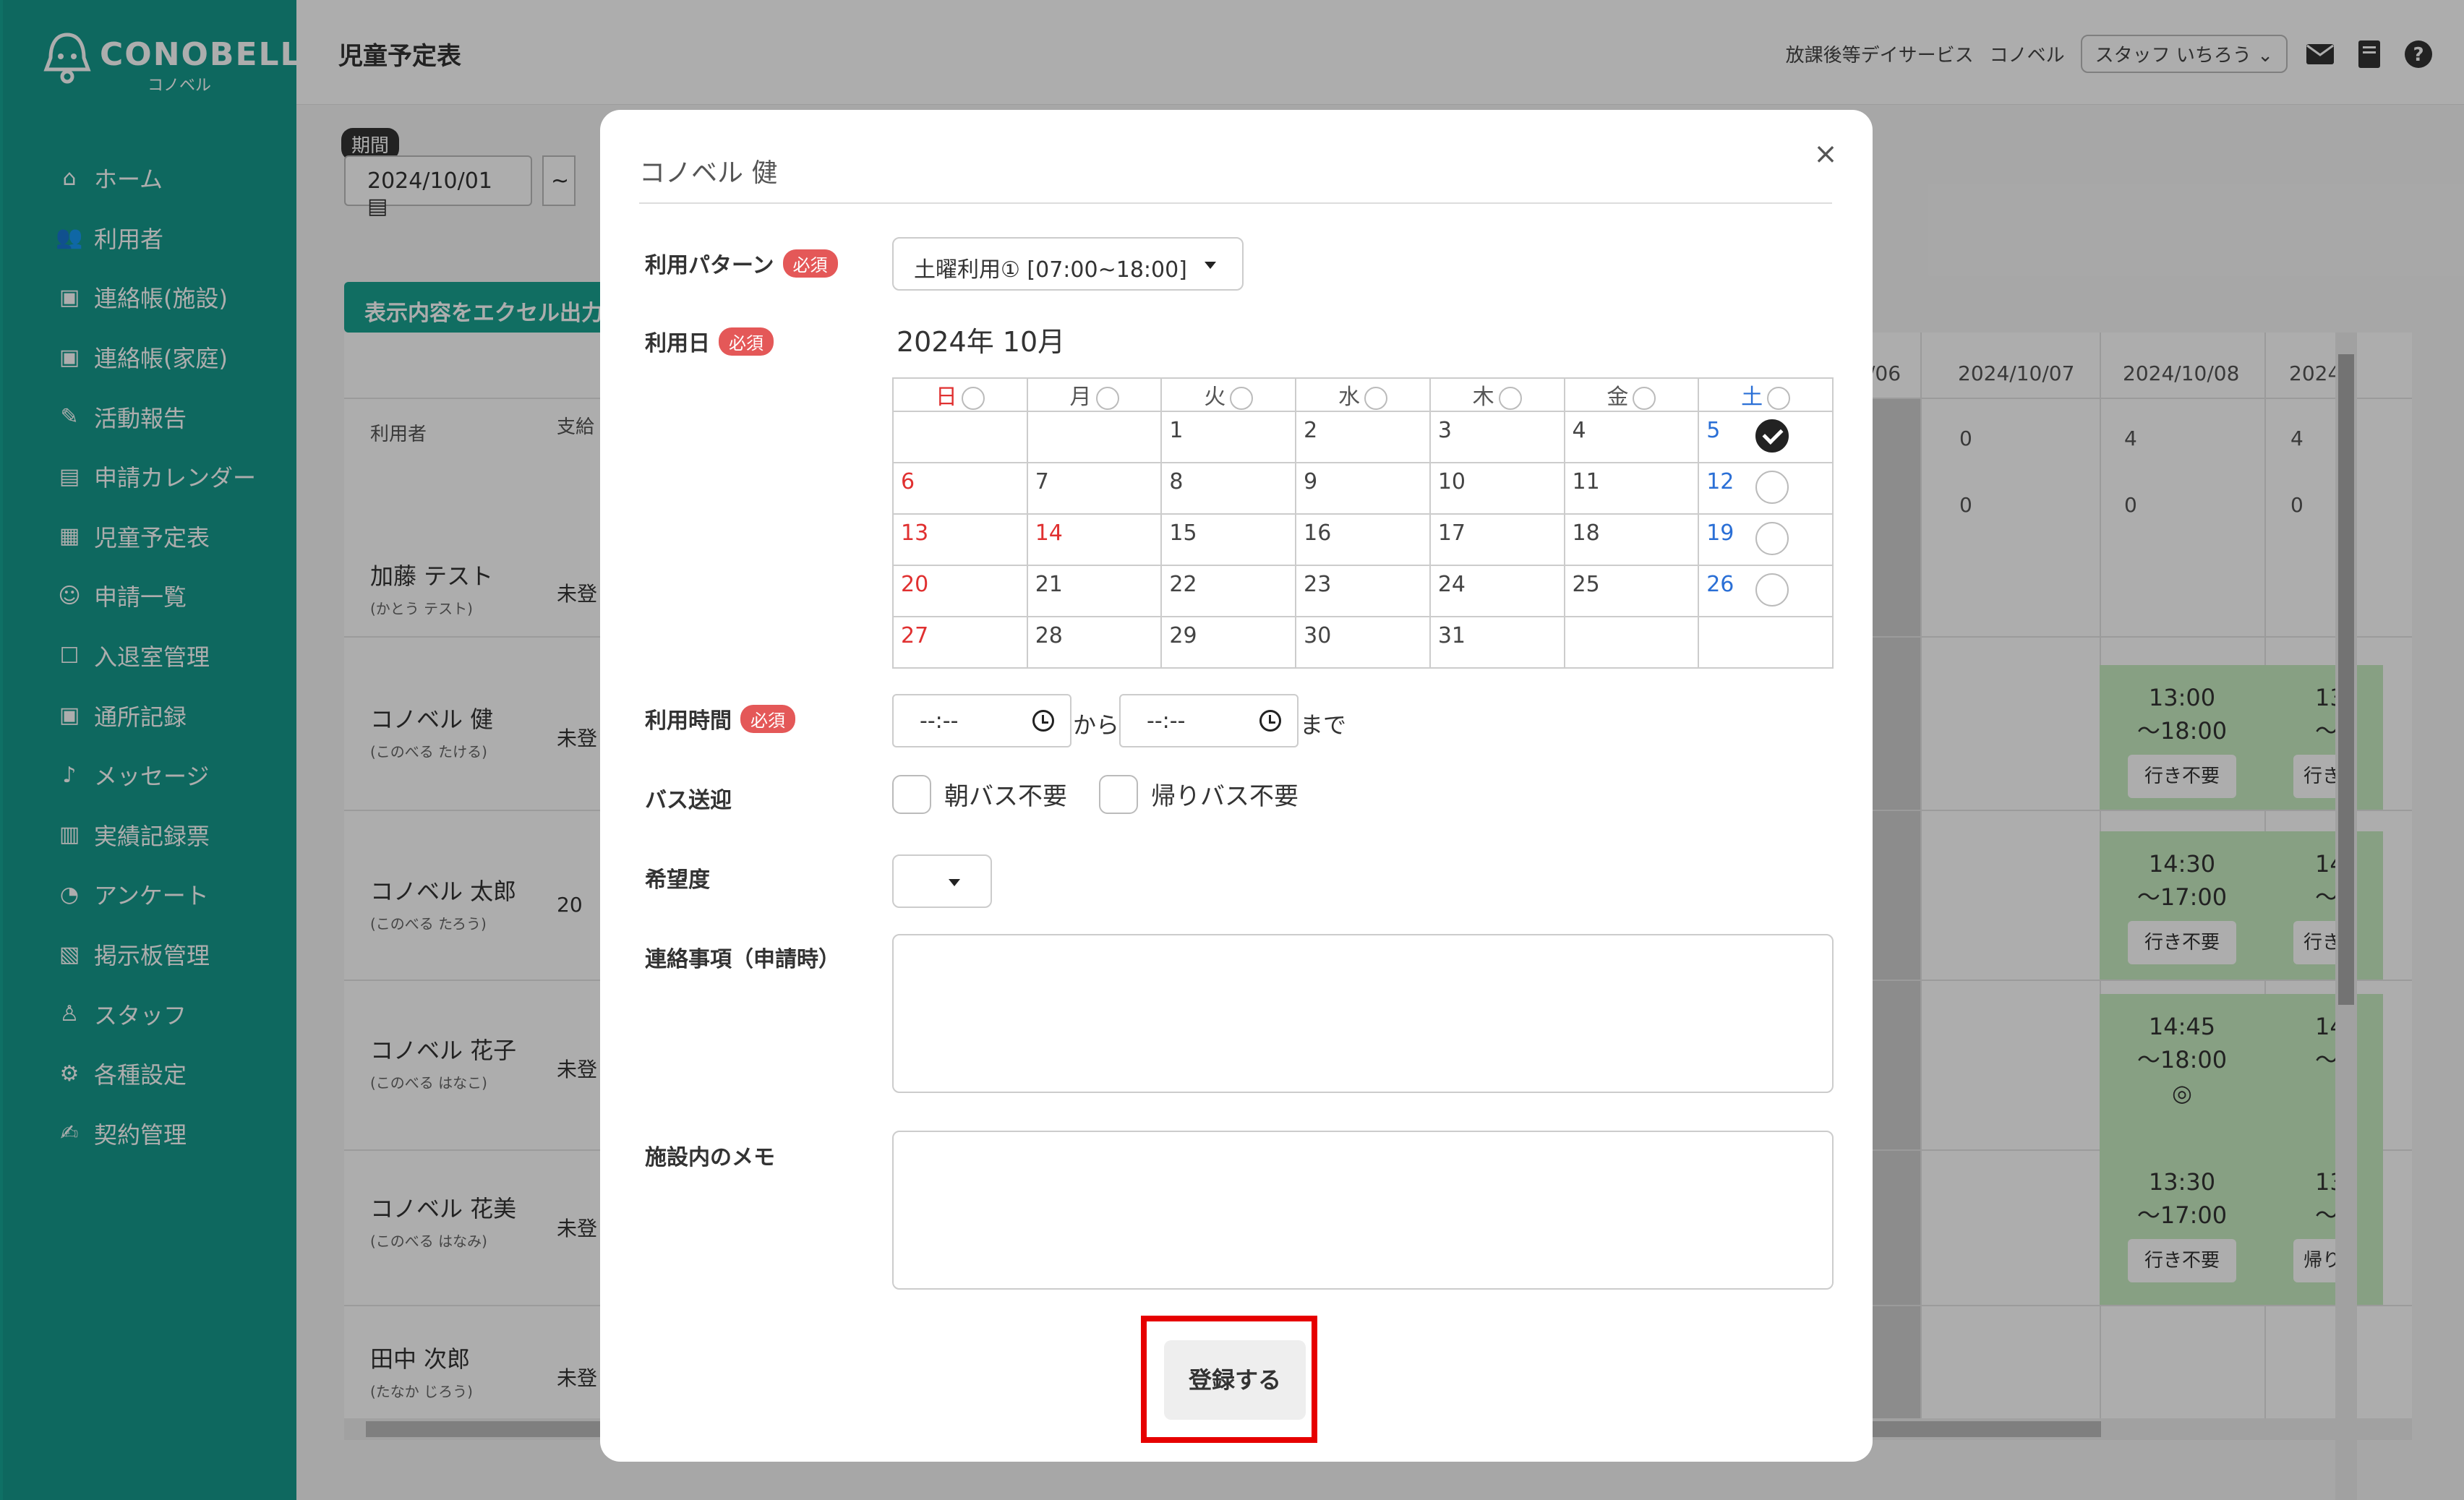 This screenshot has height=1500, width=2464. Describe the element at coordinates (1363, 1013) in the screenshot. I see `note-textarea` at that location.